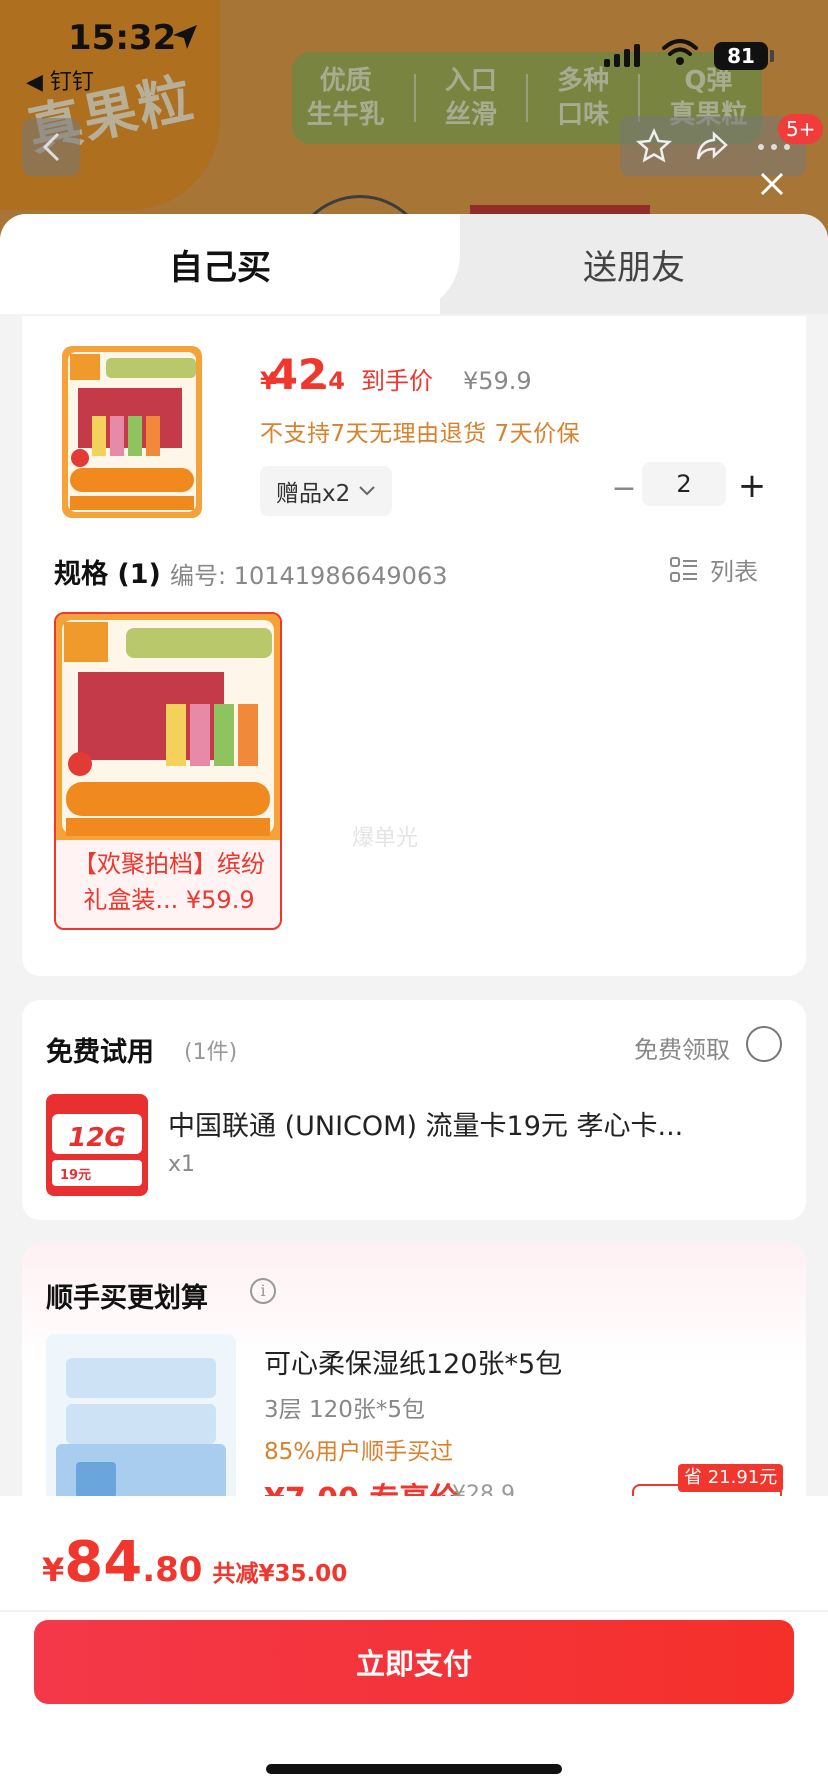 This screenshot has height=1792, width=828. I want to click on gift-selector: 赠品x2, so click(326, 491).